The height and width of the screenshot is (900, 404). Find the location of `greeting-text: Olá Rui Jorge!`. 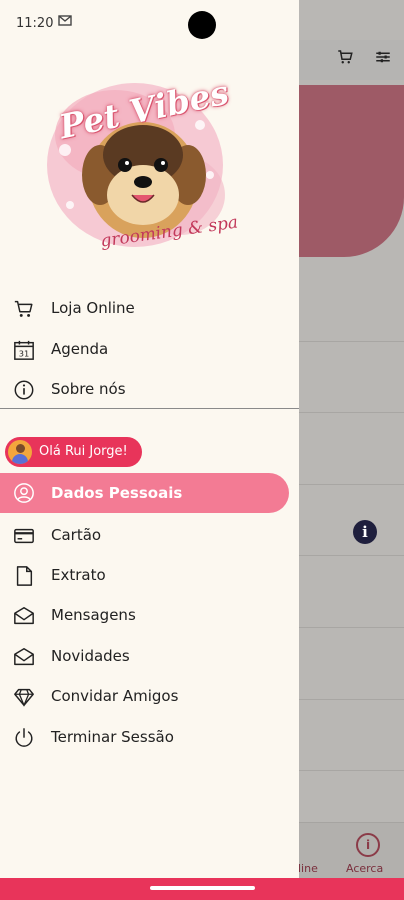

greeting-text: Olá Rui Jorge! is located at coordinates (83, 451).